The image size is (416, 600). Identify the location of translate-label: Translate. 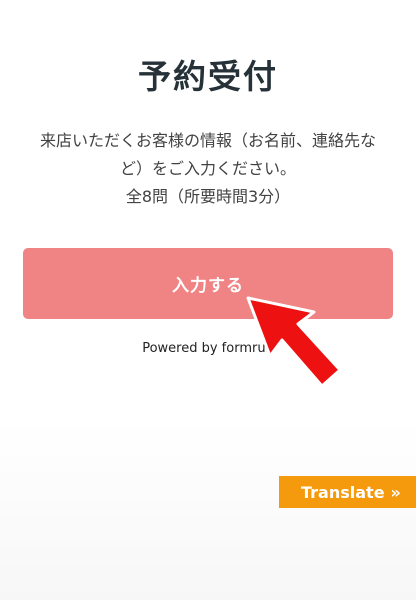
(343, 492).